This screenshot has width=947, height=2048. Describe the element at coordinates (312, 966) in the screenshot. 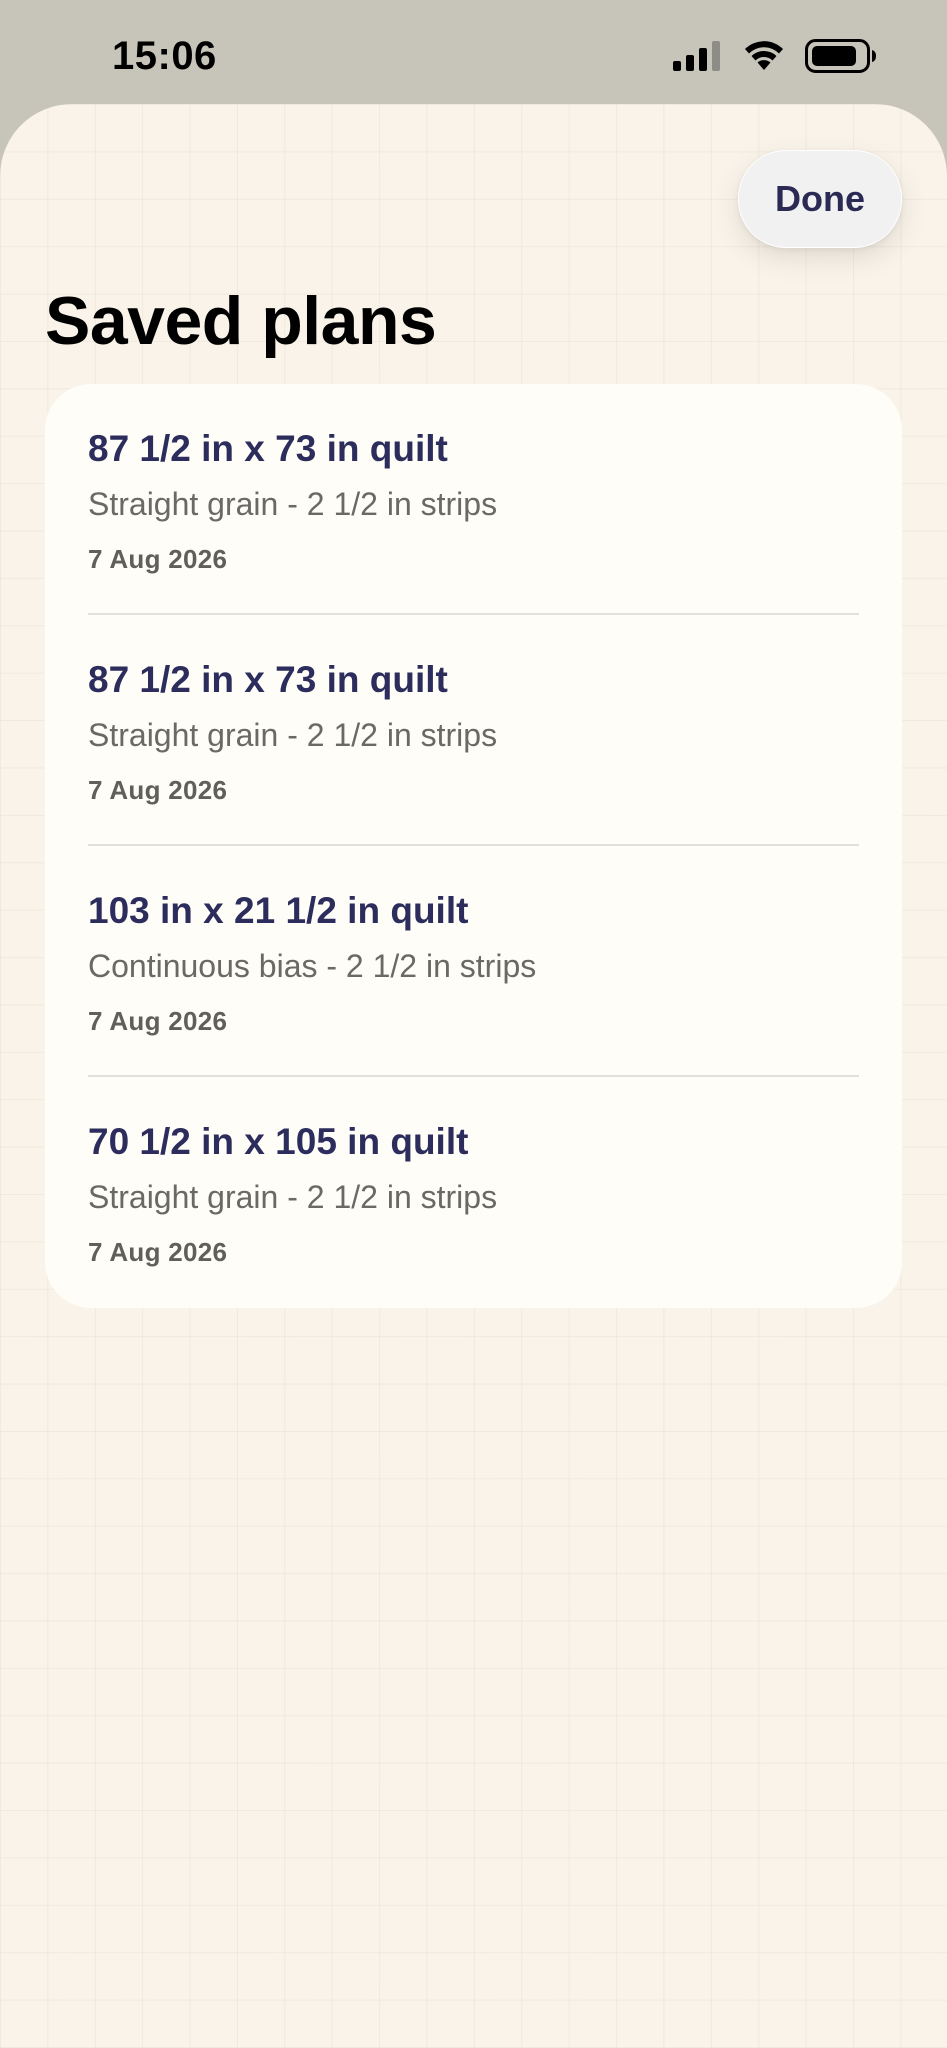

I see `plan-subtitle: Continuous bias - 2 1/2 in strips` at that location.